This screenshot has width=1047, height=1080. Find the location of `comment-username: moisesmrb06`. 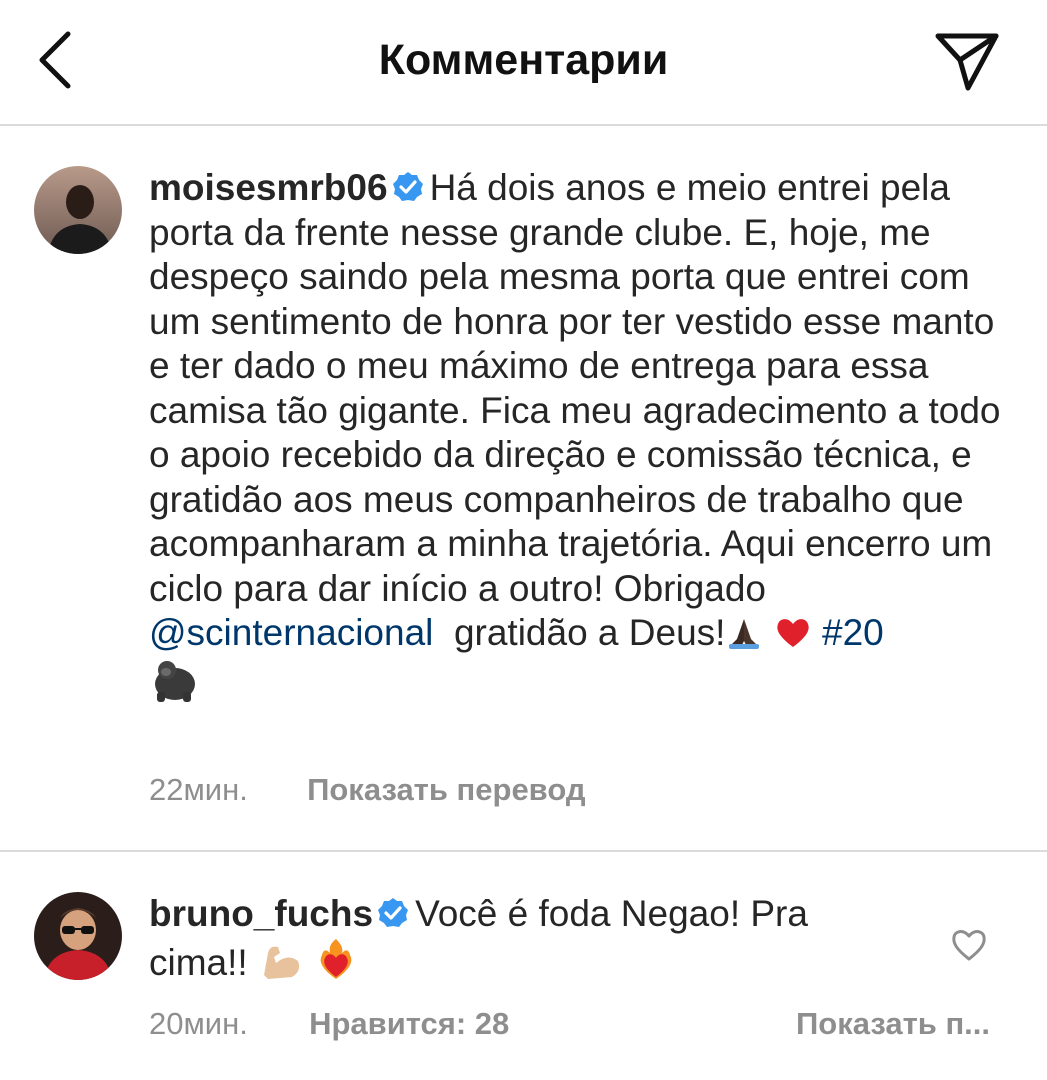

comment-username: moisesmrb06 is located at coordinates (268, 187).